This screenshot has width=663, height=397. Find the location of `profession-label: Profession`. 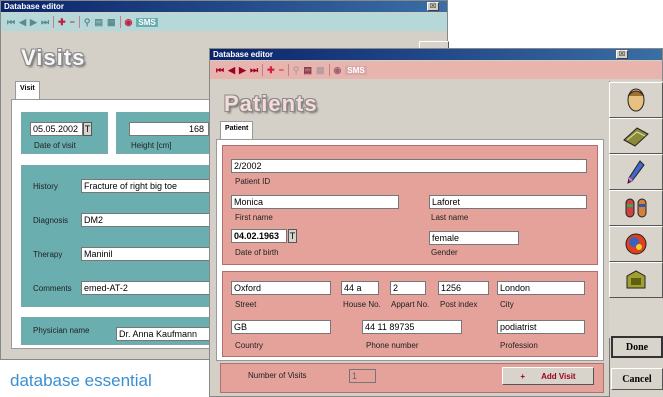

profession-label: Profession is located at coordinates (519, 345).